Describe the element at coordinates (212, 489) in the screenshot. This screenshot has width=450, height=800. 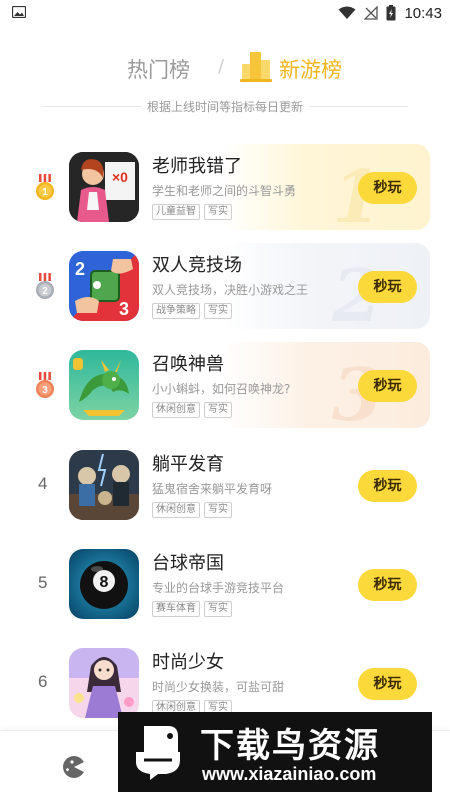
I see `game-description: 猛鬼宿舍来躺平发育呀` at that location.